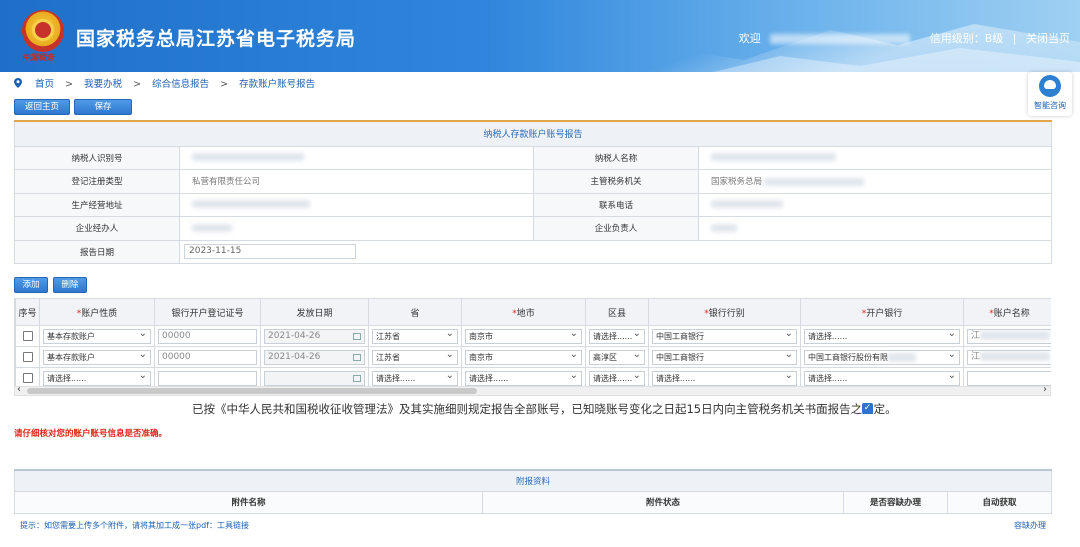 This screenshot has height=547, width=1080. I want to click on deferred-link: 容缺办理, so click(1030, 525).